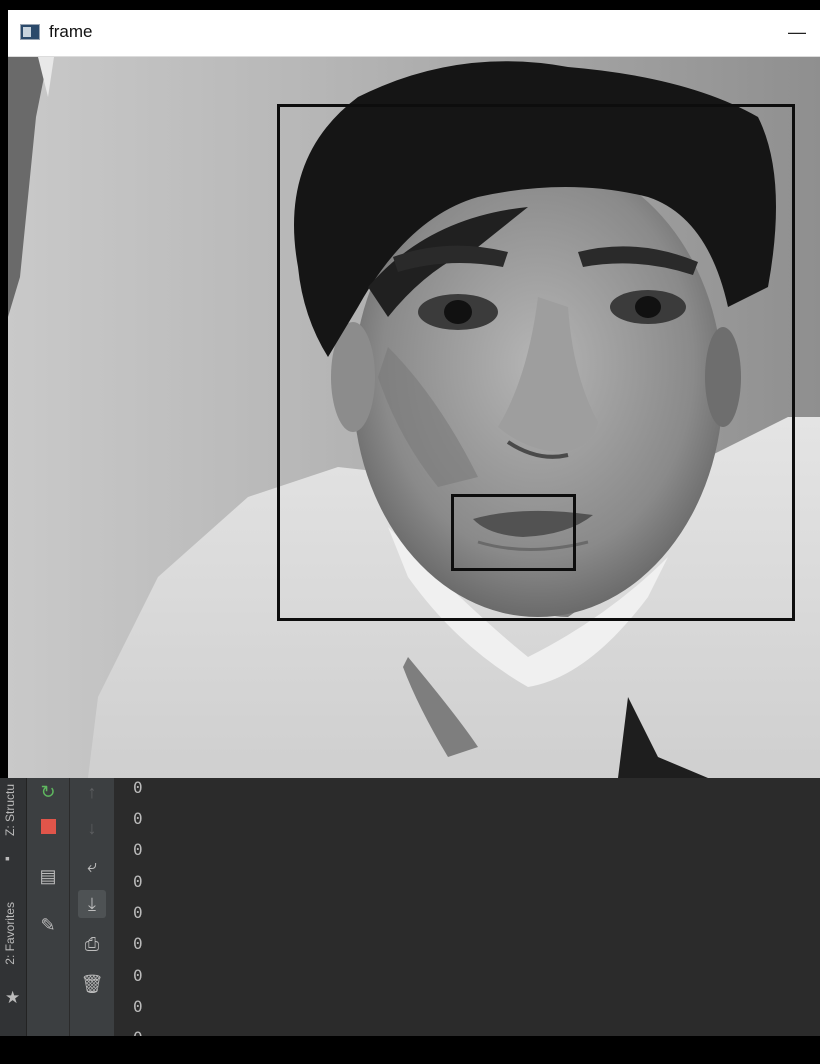 The image size is (820, 1064). I want to click on structure-tab: Z: Structu, so click(10, 810).